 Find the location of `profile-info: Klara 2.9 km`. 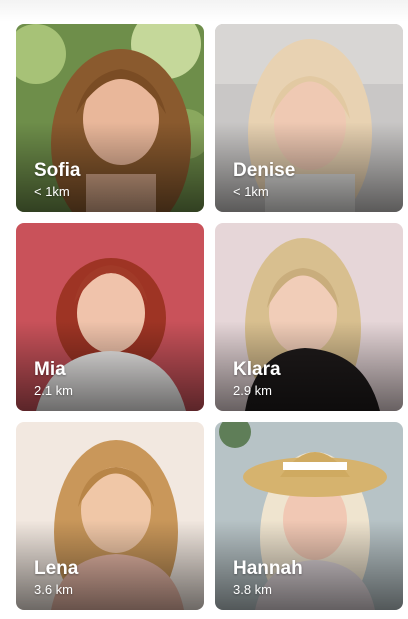

profile-info: Klara 2.9 km is located at coordinates (257, 379).